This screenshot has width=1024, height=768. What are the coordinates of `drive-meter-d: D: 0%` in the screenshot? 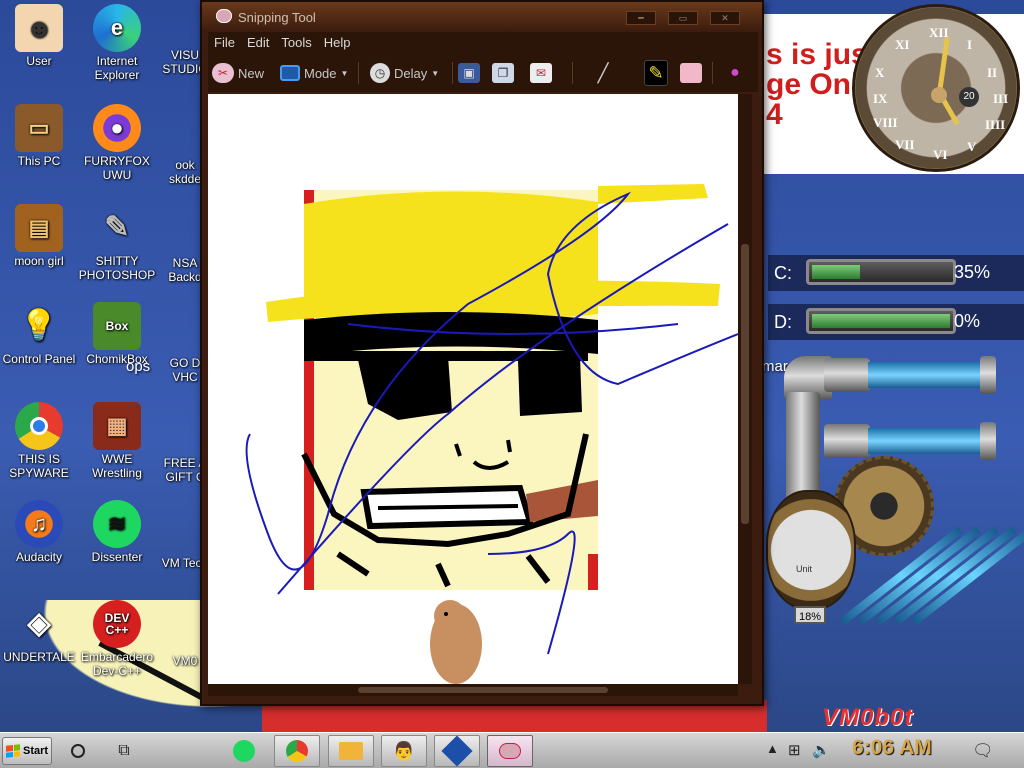 It's located at (896, 322).